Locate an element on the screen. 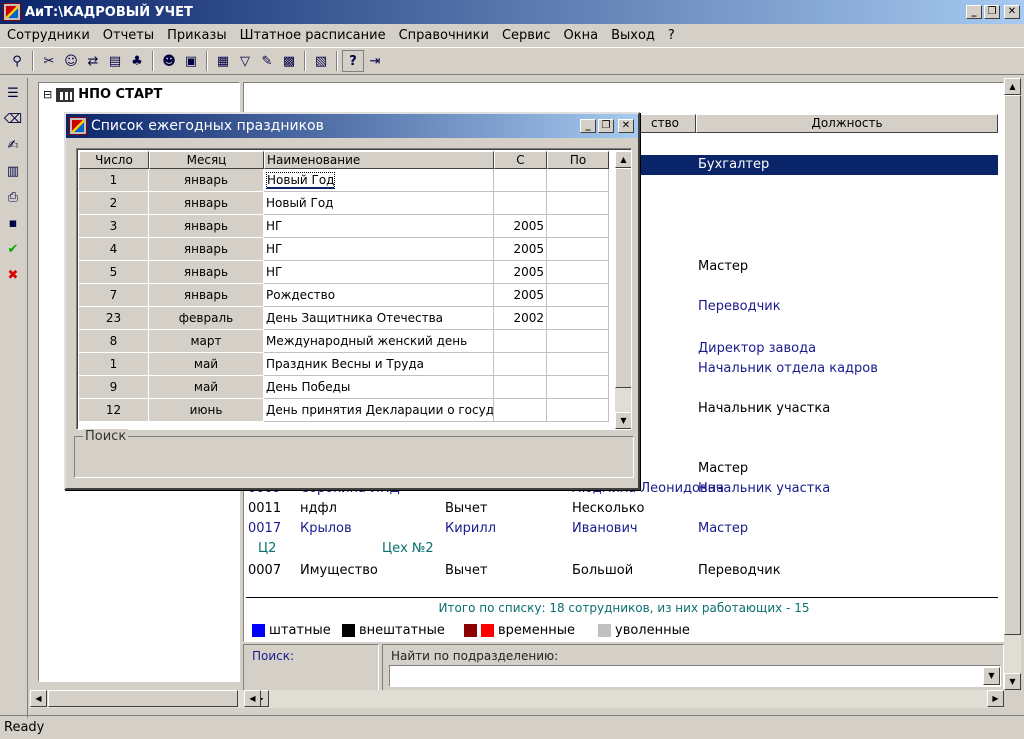  document-icon: ▤ is located at coordinates (115, 61).